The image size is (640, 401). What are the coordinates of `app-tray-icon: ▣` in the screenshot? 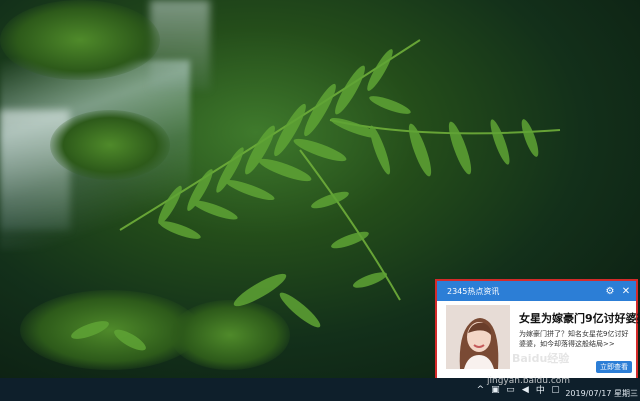 It's located at (495, 390).